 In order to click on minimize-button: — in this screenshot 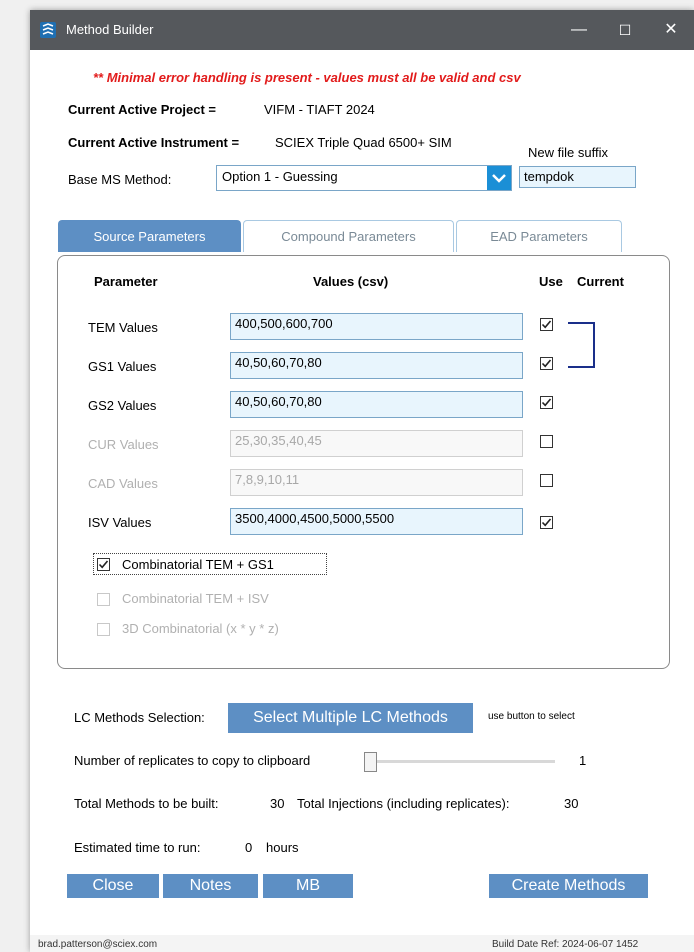, I will do `click(579, 30)`.